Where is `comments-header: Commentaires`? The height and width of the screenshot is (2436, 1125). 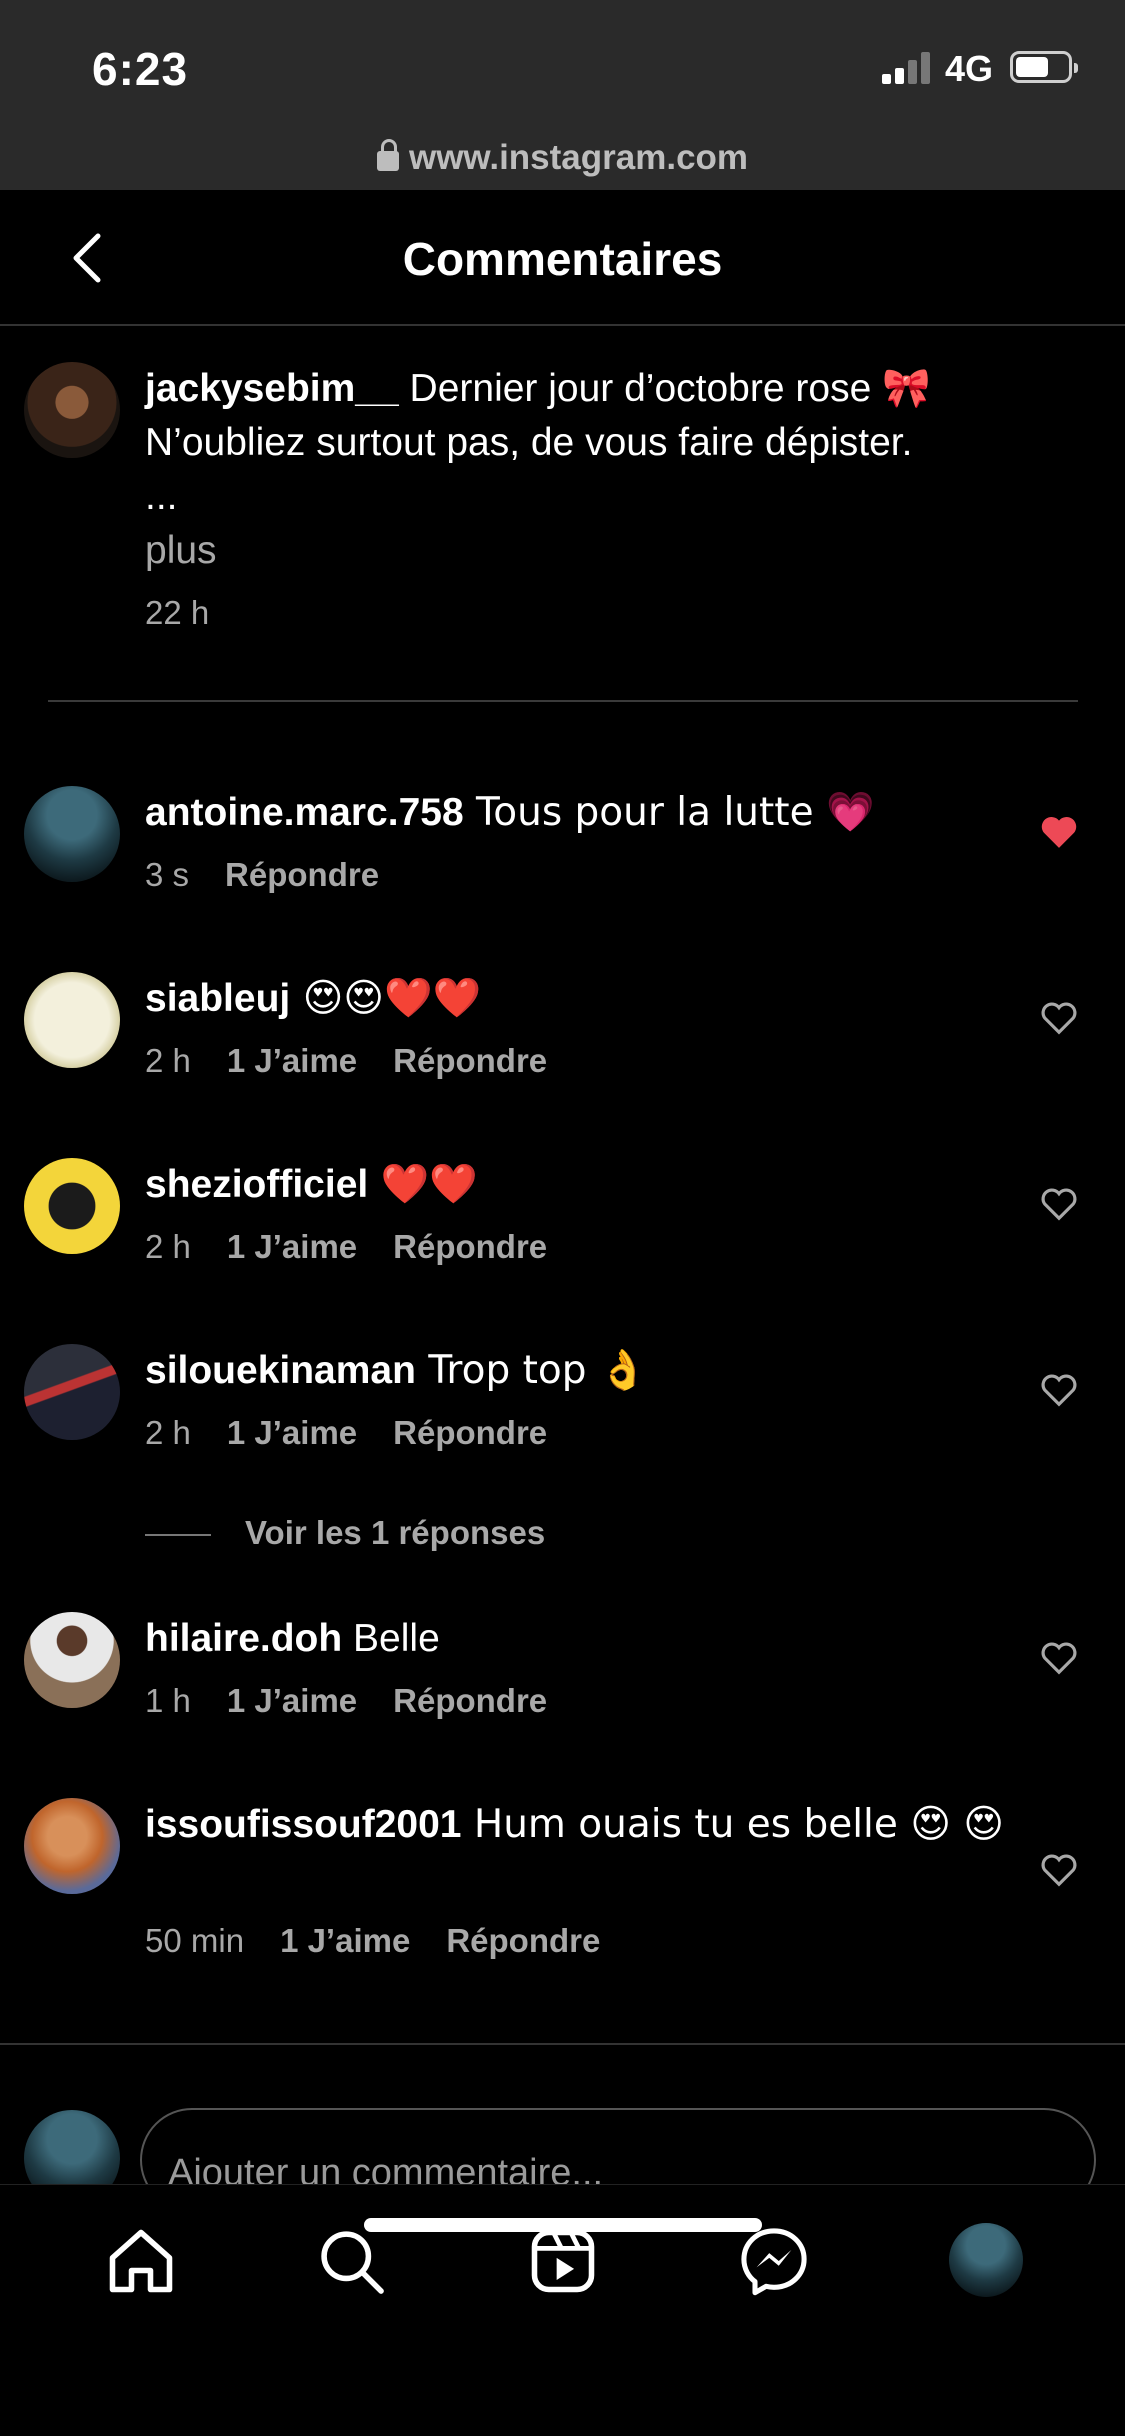 comments-header: Commentaires is located at coordinates (562, 258).